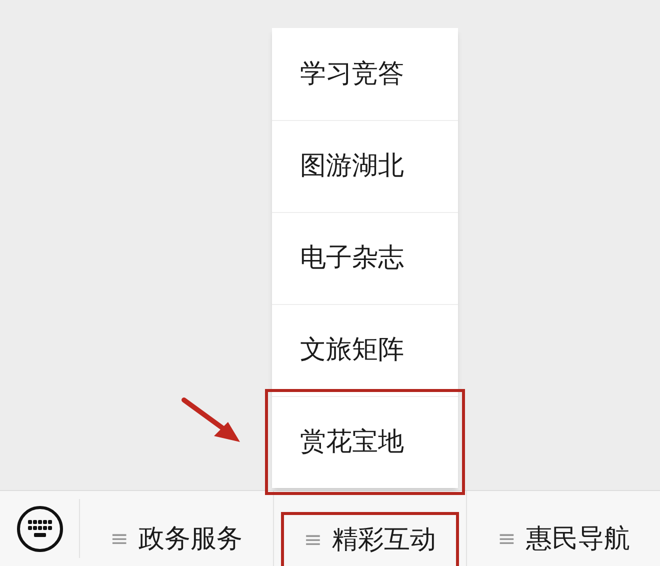  Describe the element at coordinates (365, 74) in the screenshot. I see `submenu-item: 学习竞答` at that location.